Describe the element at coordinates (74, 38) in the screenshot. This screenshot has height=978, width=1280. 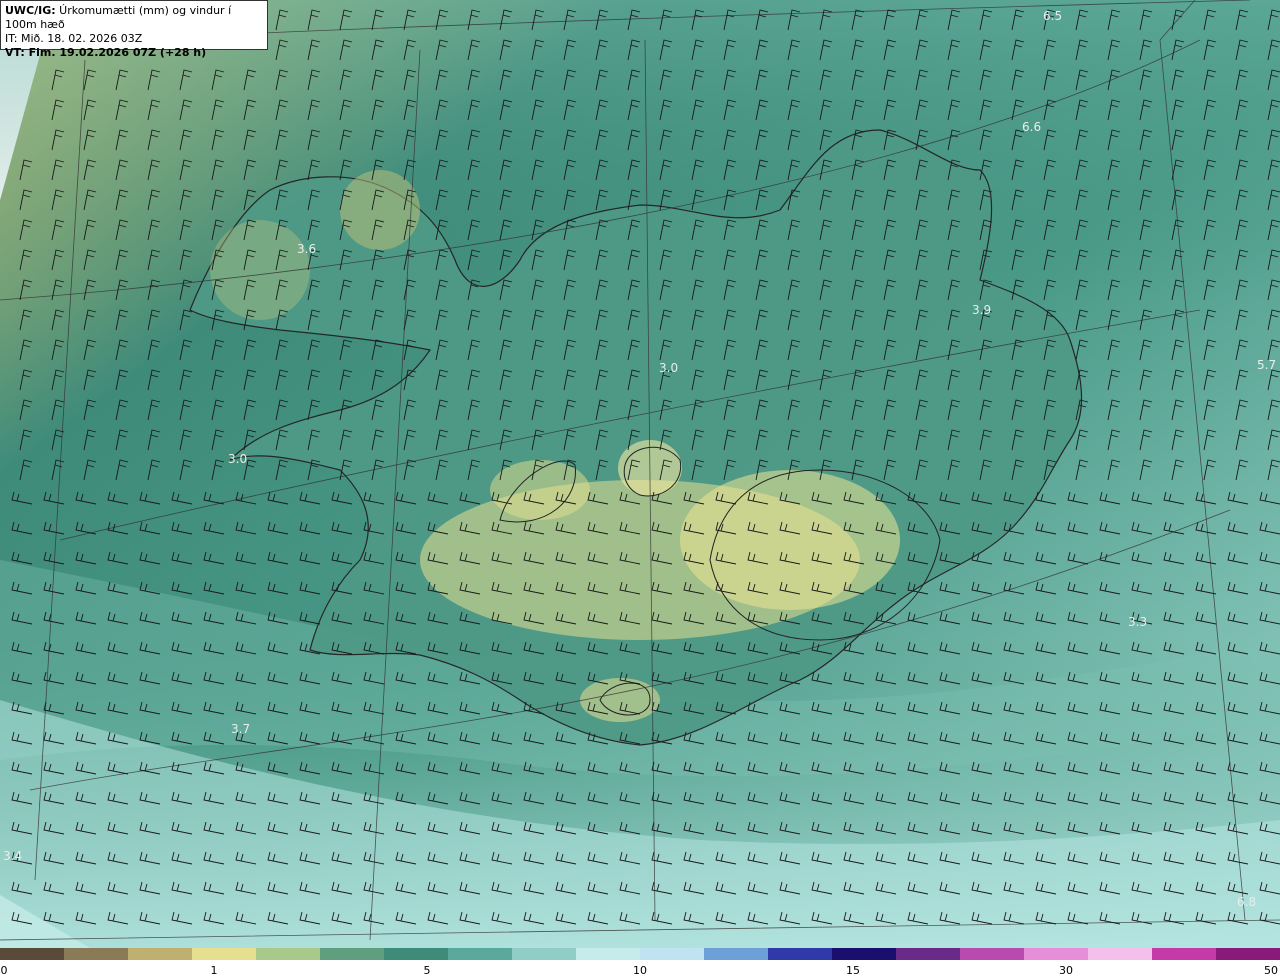
I see `init-time: IT: Mið. 18. 02. 2026 03Z` at that location.